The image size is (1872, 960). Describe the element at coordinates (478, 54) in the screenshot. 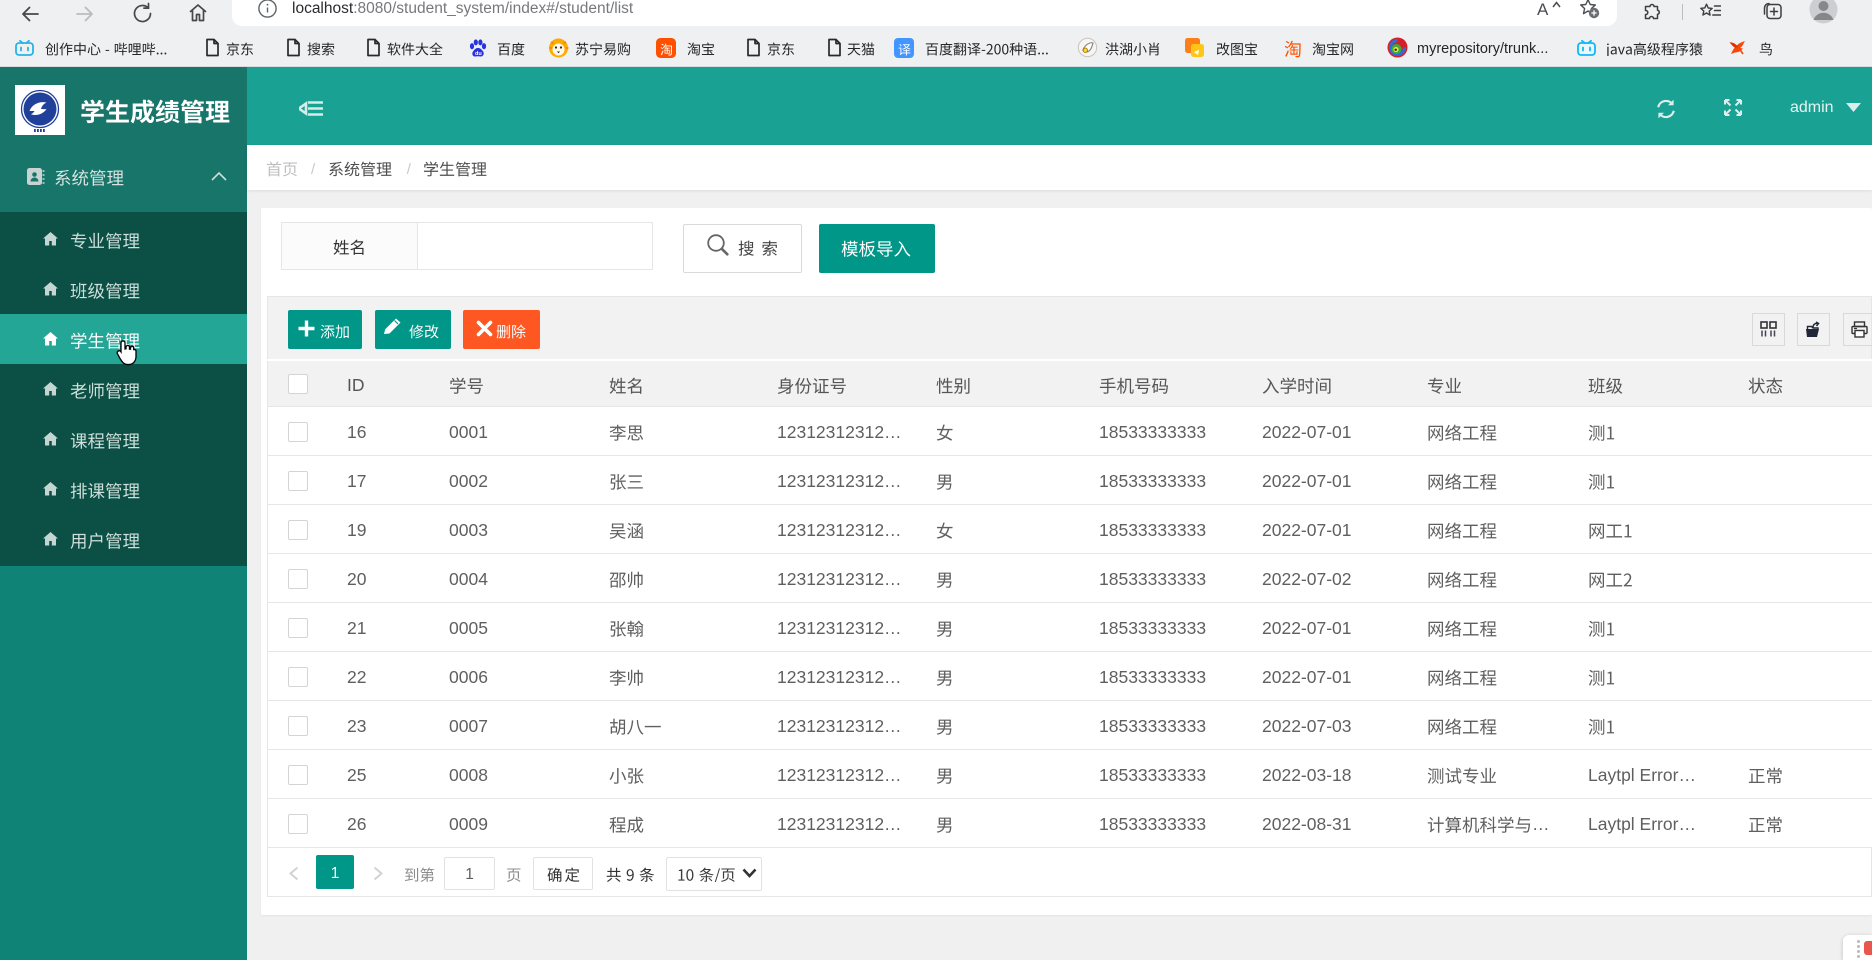

I see `svg-text: du` at that location.